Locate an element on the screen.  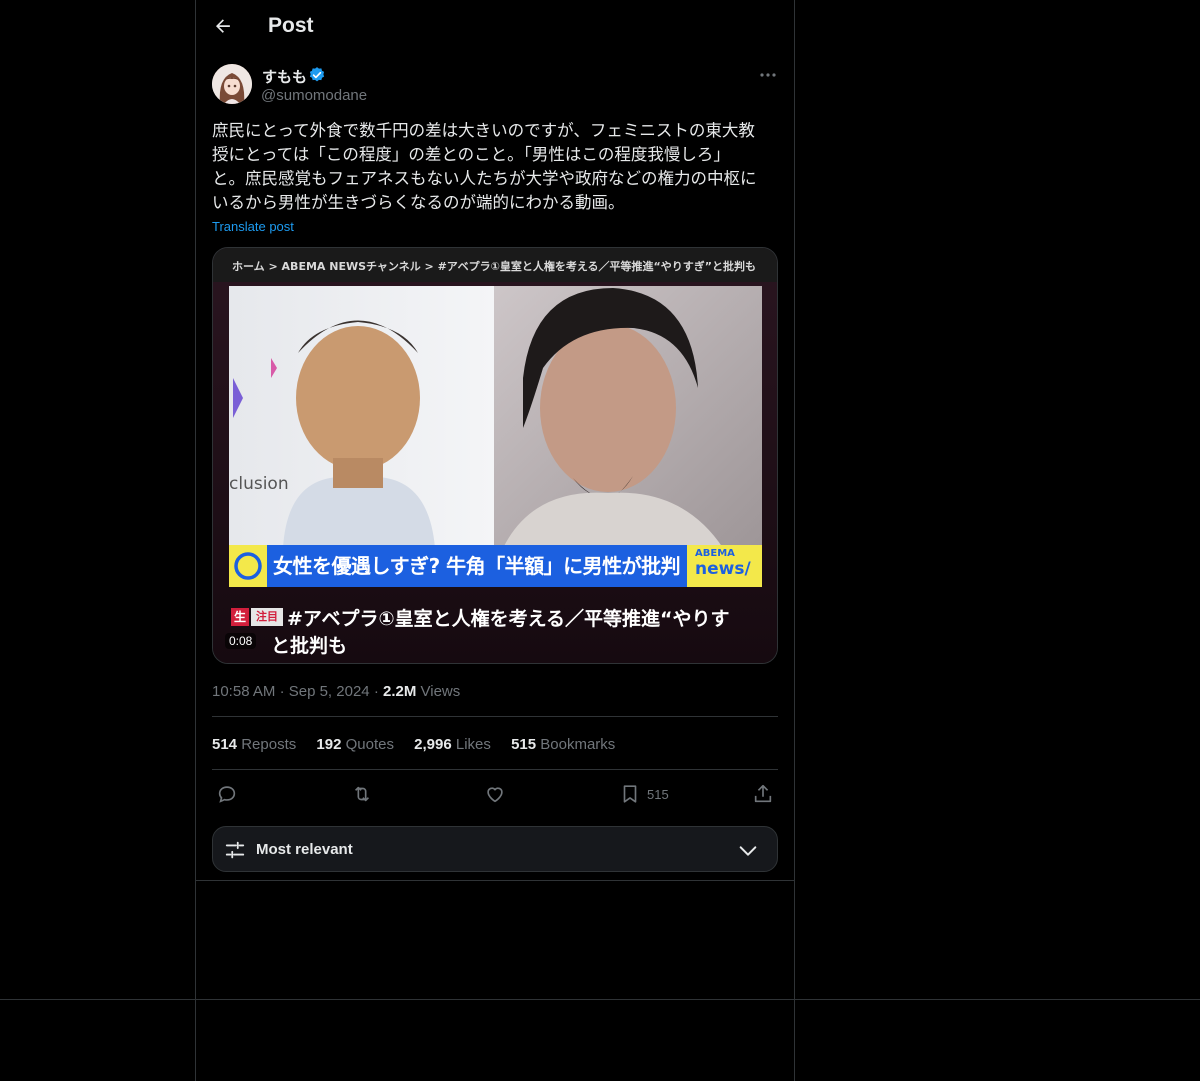
reply-button is located at coordinates (227, 794).